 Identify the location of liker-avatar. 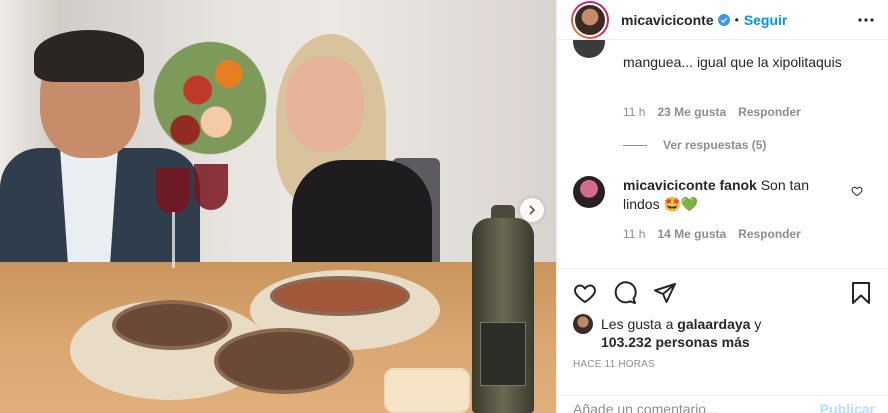
(583, 324).